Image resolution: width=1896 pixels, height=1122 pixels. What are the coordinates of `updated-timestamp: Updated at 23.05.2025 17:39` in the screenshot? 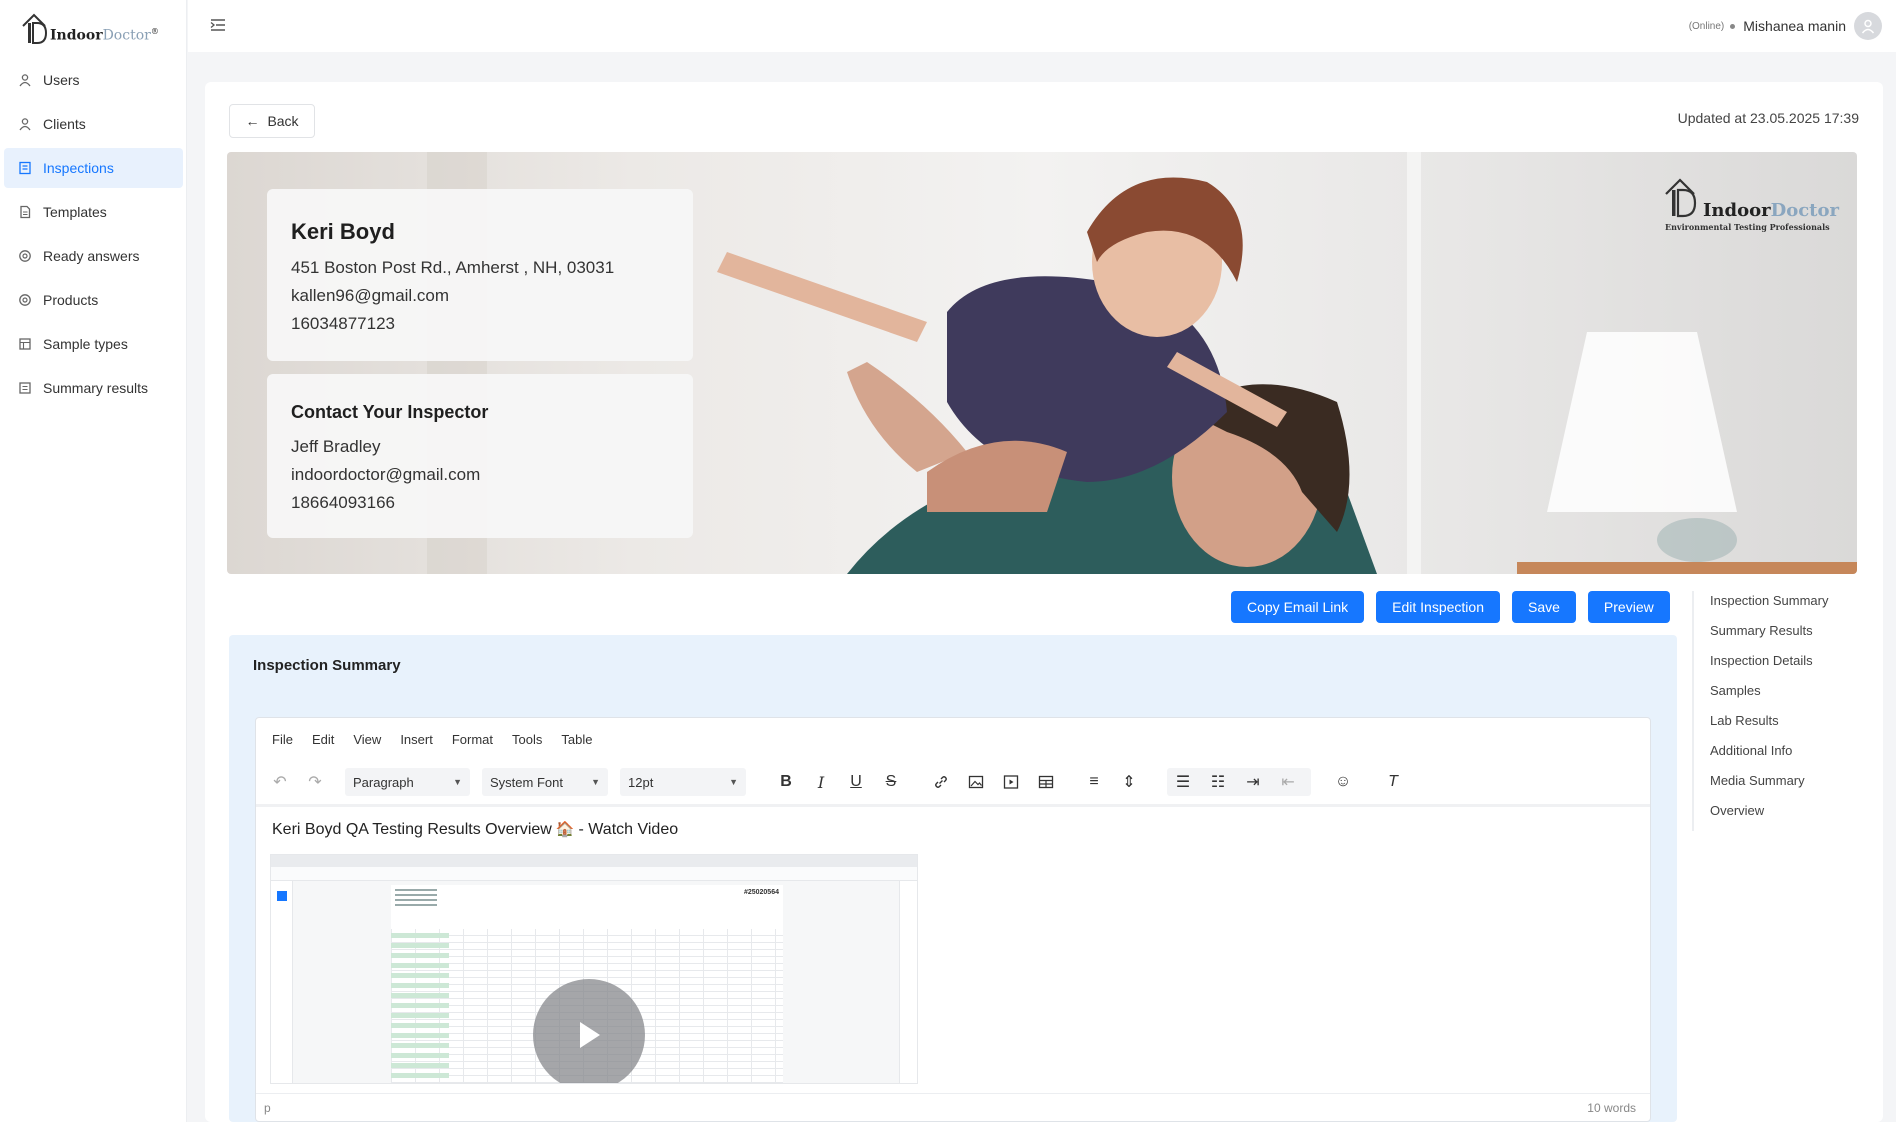 It's located at (1768, 118).